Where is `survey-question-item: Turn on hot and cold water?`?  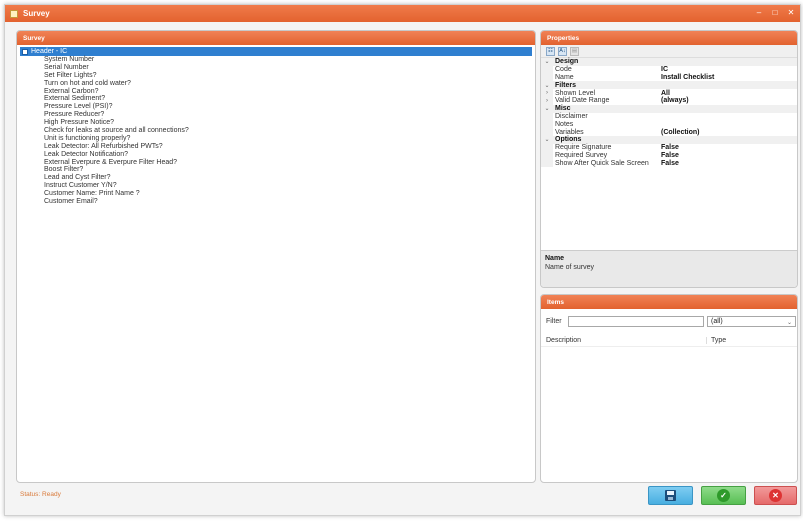
survey-question-item: Turn on hot and cold water? is located at coordinates (276, 84).